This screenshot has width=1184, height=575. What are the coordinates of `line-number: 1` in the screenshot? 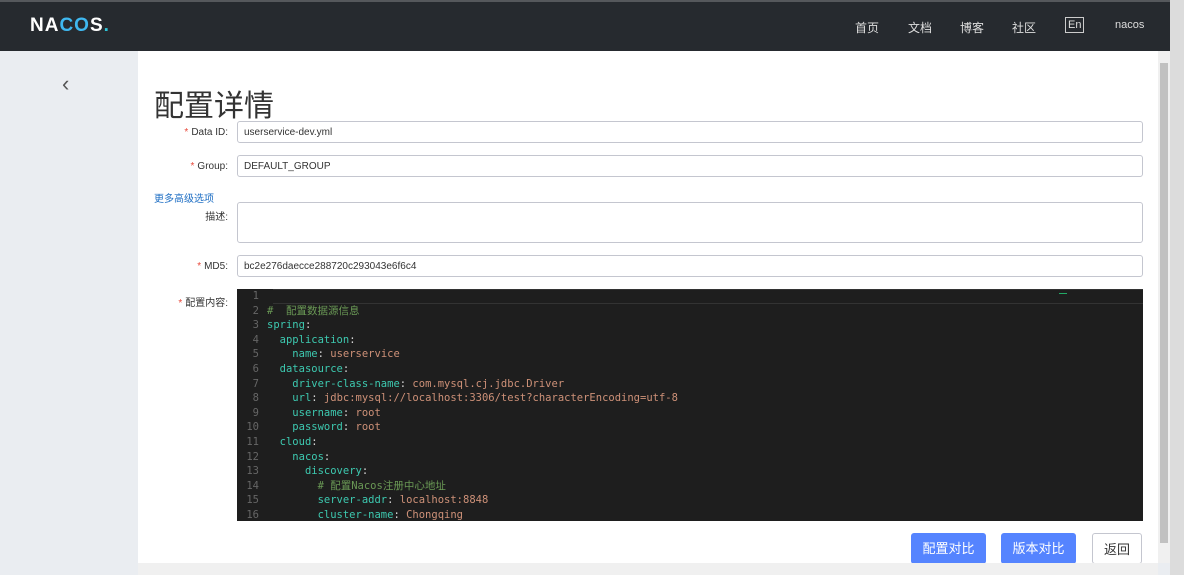 It's located at (255, 296).